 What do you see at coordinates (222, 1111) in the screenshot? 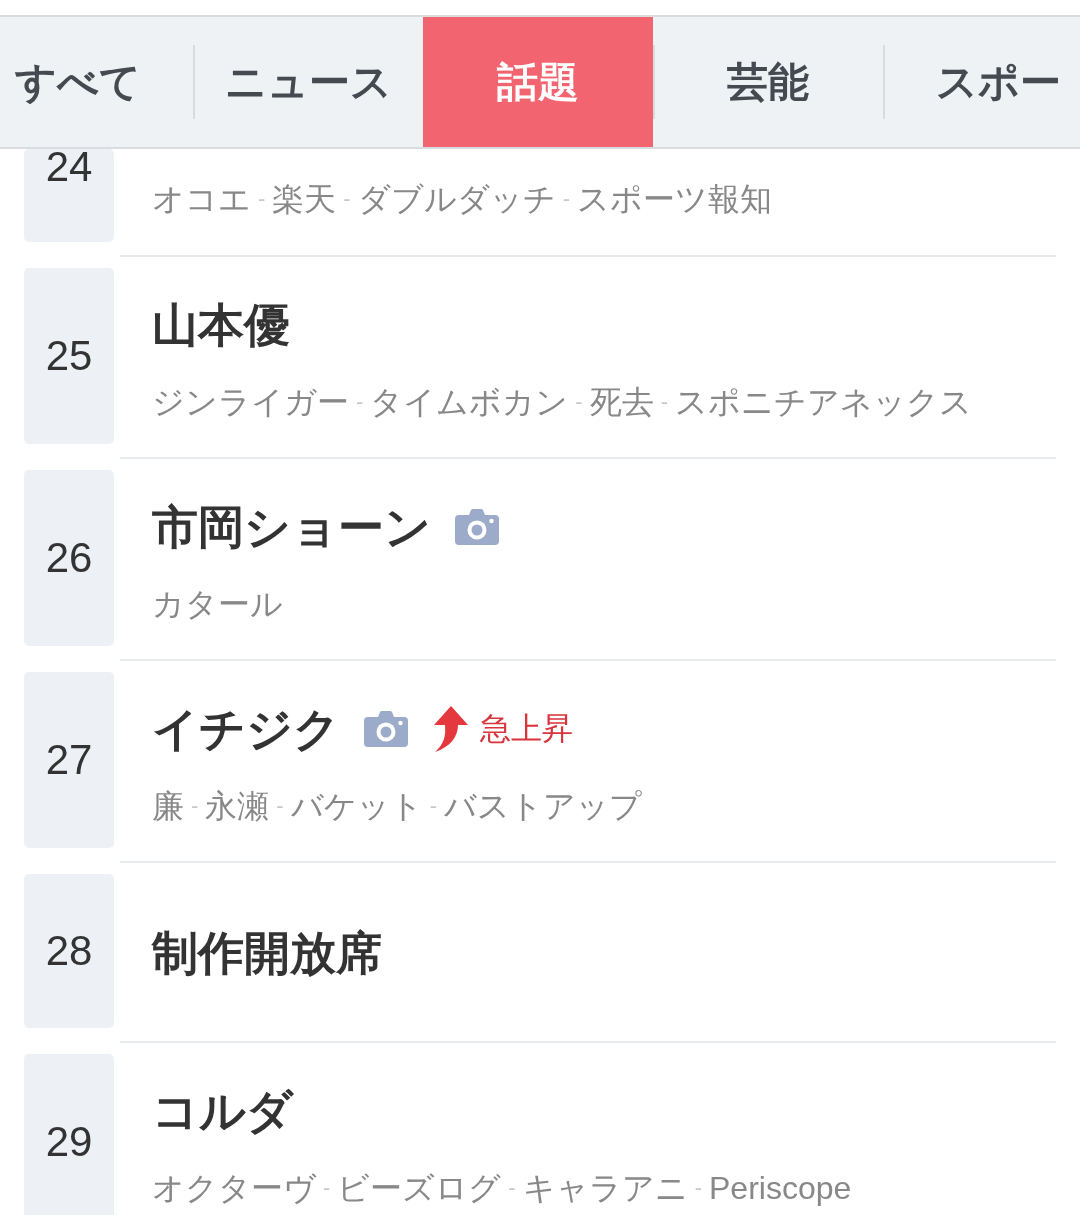
I see `trend-title: コルダ` at bounding box center [222, 1111].